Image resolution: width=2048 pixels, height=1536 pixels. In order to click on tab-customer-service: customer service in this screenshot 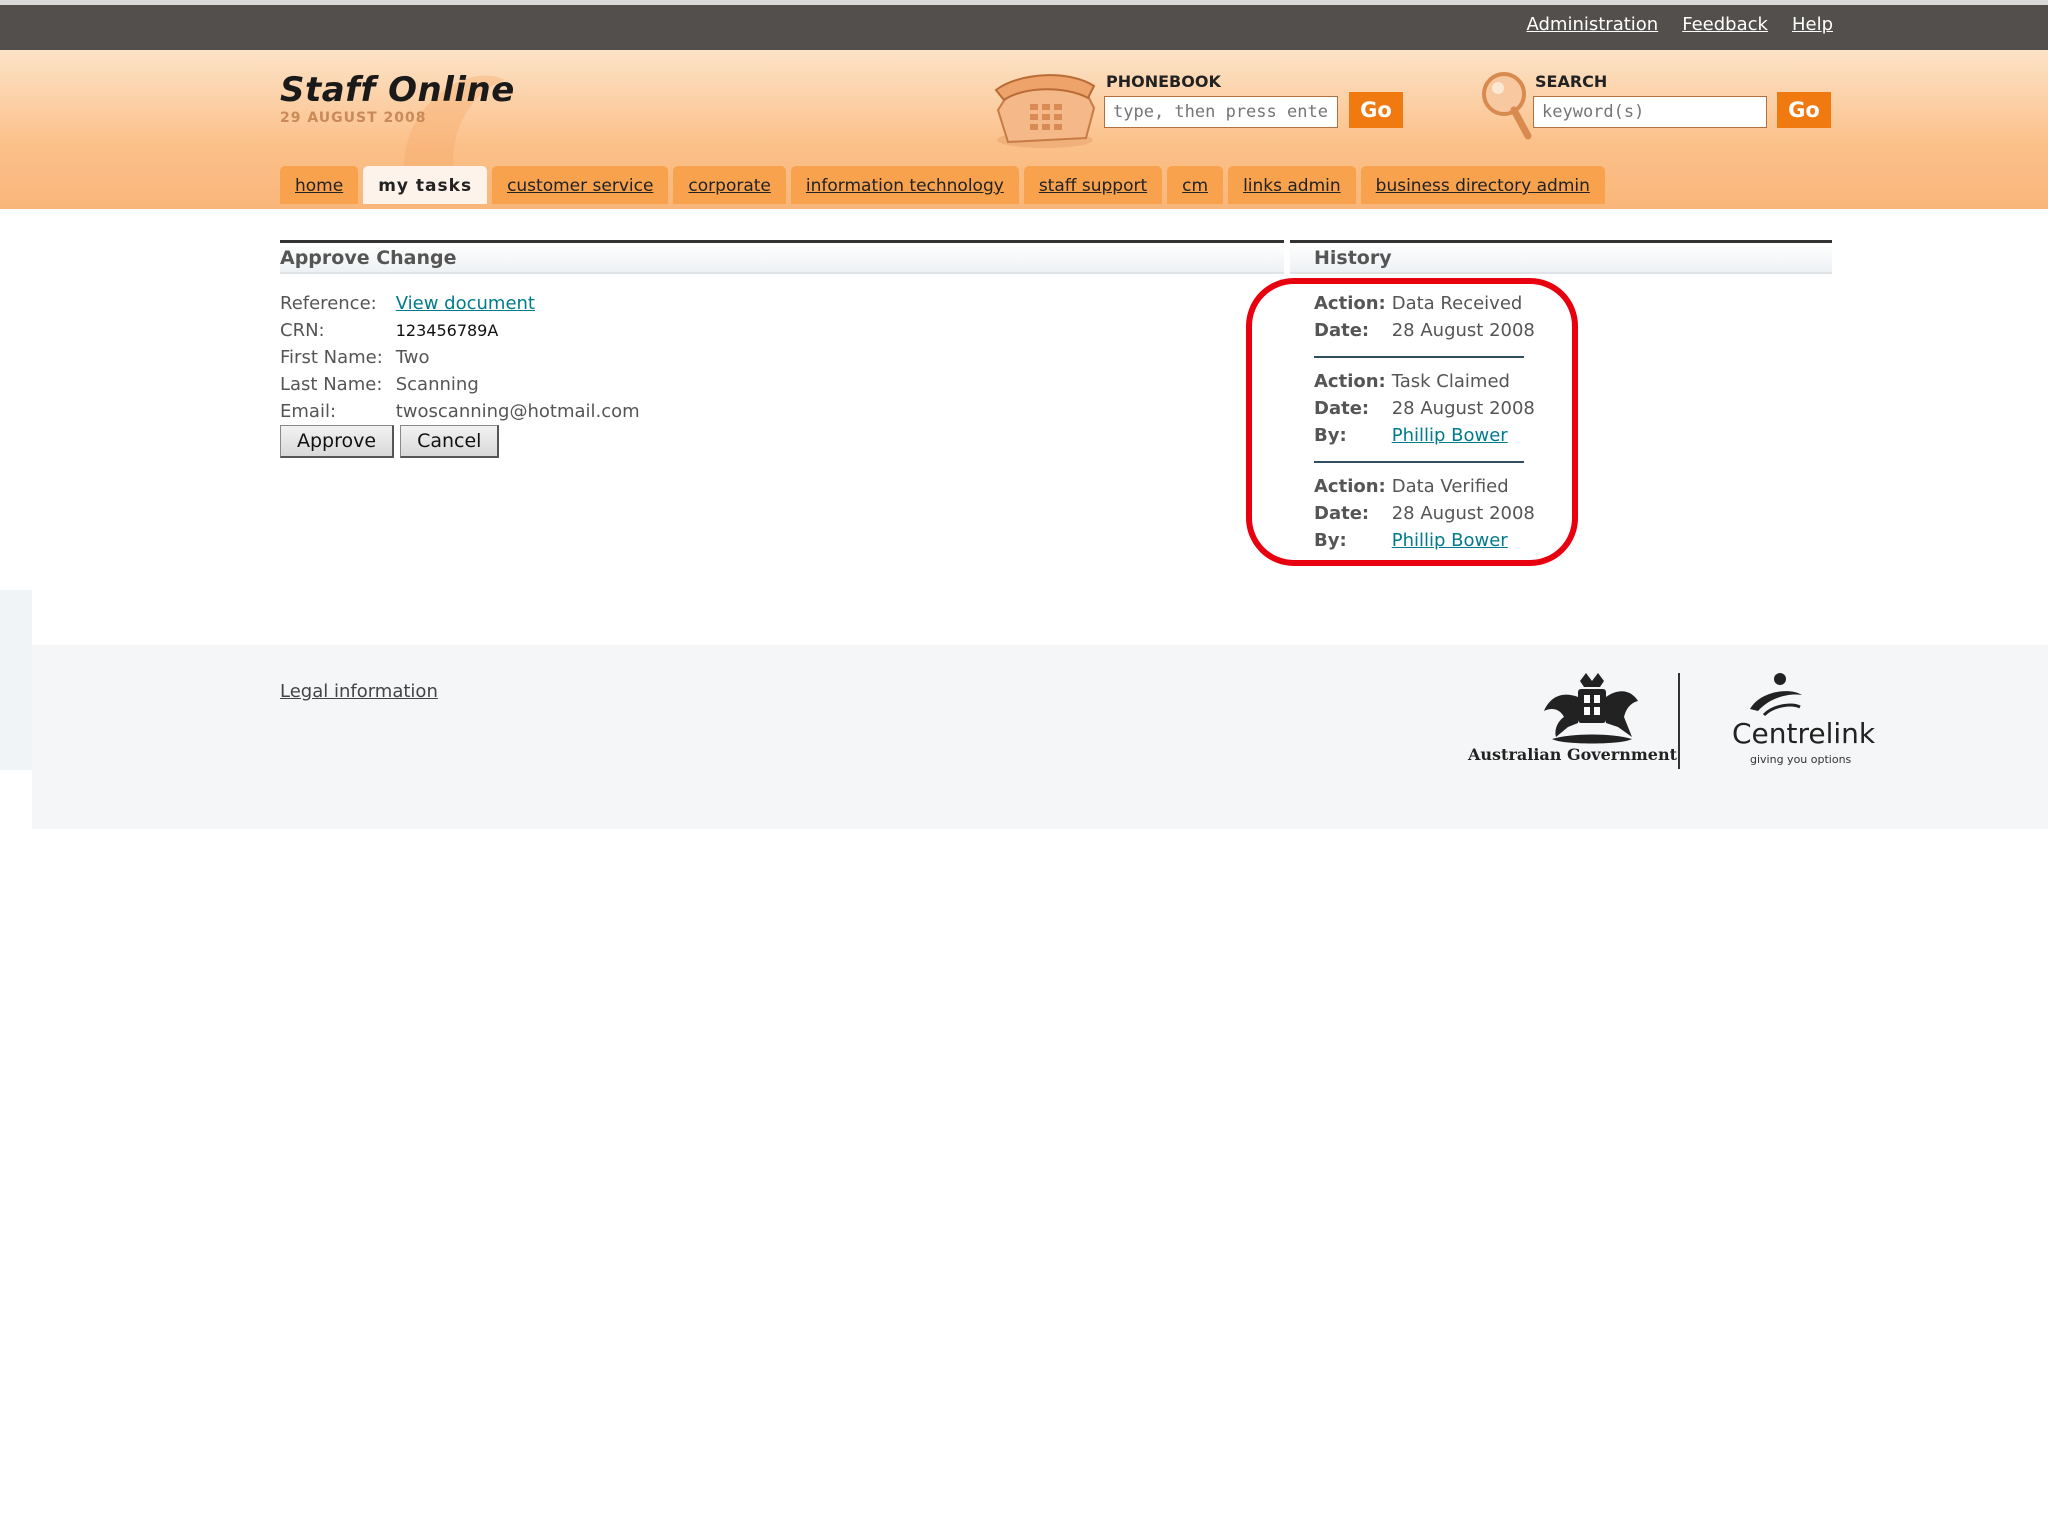, I will do `click(580, 185)`.